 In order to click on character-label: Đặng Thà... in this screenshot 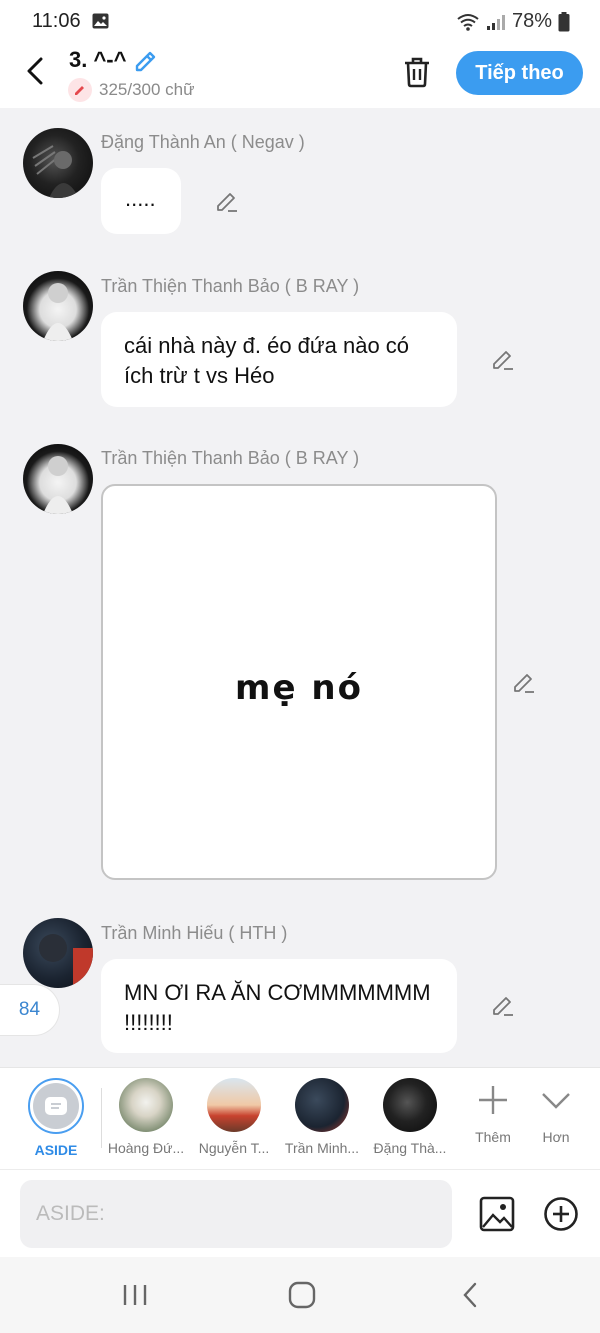, I will do `click(410, 1148)`.